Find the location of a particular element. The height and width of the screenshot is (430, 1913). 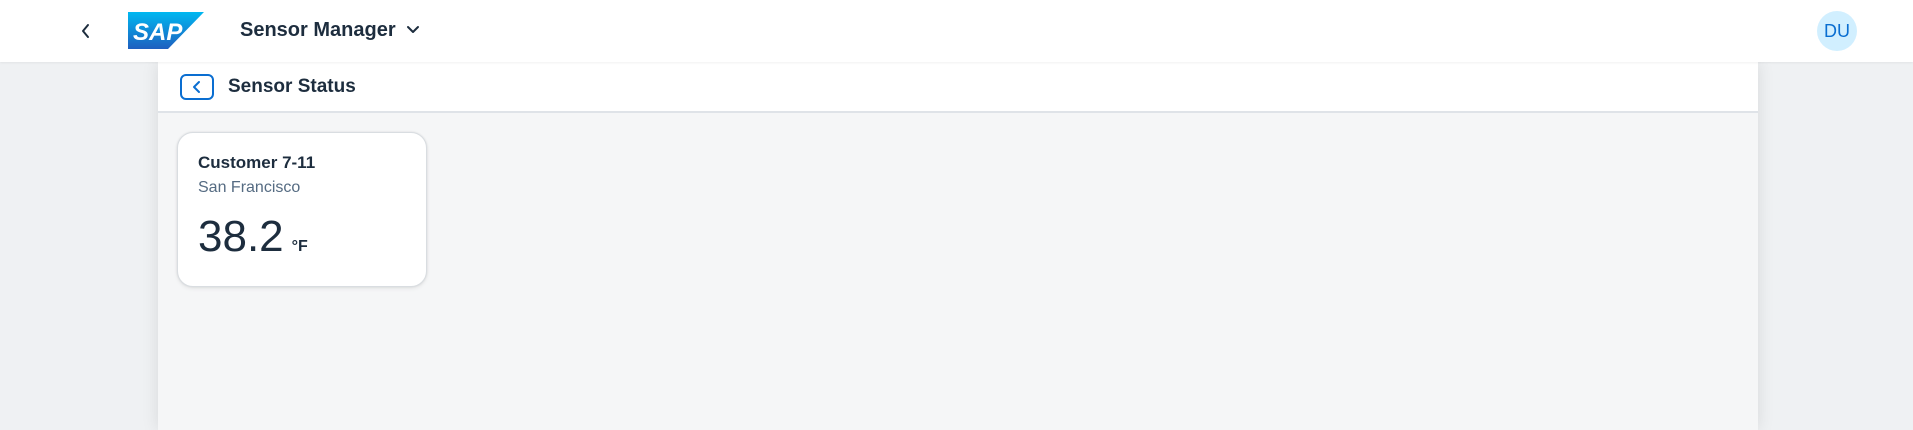

tile-kpi: 38.2 °F is located at coordinates (253, 237).